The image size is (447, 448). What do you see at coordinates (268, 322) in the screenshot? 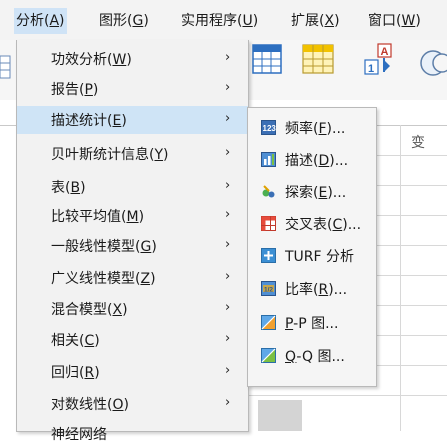
I see `pp-plot-icon` at bounding box center [268, 322].